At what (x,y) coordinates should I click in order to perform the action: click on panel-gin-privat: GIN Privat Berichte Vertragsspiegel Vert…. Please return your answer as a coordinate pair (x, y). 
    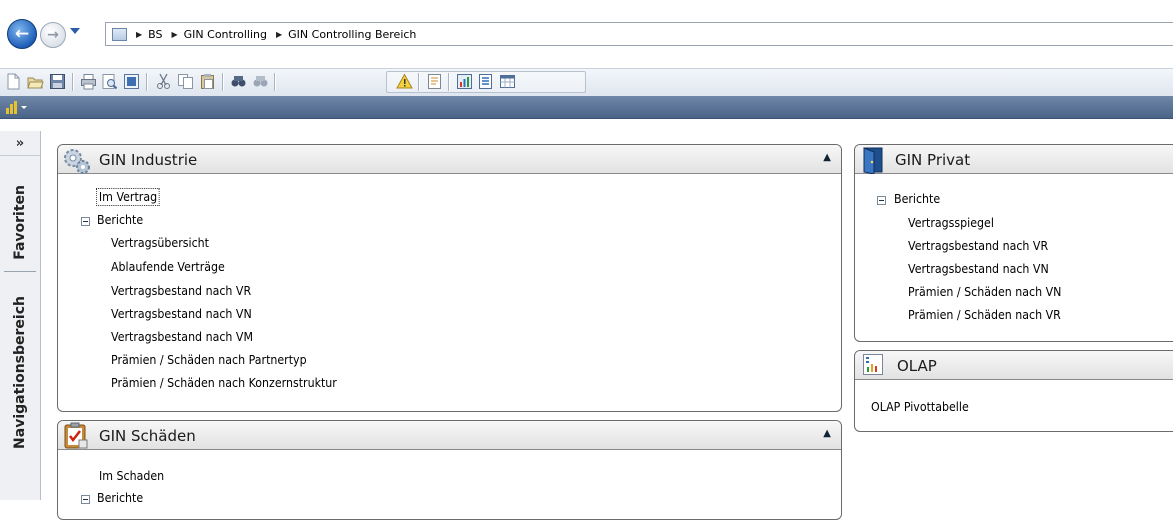
    Looking at the image, I should click on (1013, 243).